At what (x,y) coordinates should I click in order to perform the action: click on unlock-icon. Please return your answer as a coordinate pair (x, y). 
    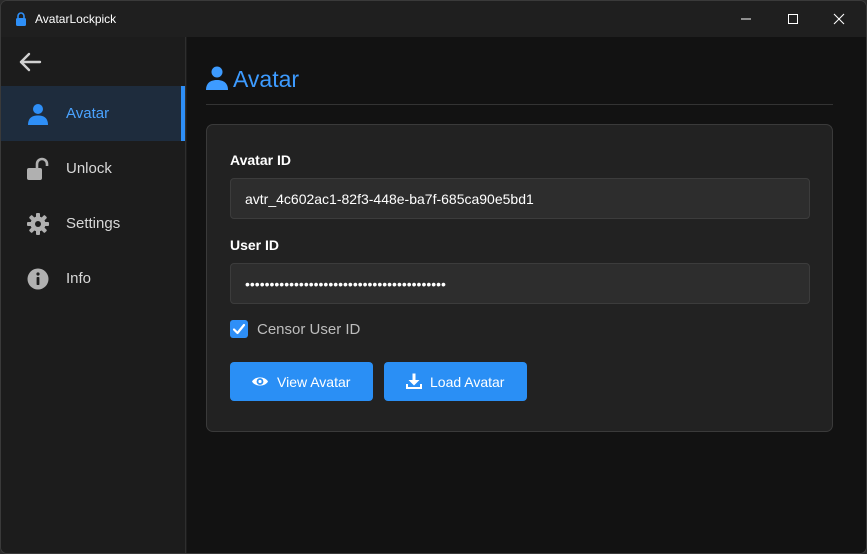
    Looking at the image, I should click on (38, 168).